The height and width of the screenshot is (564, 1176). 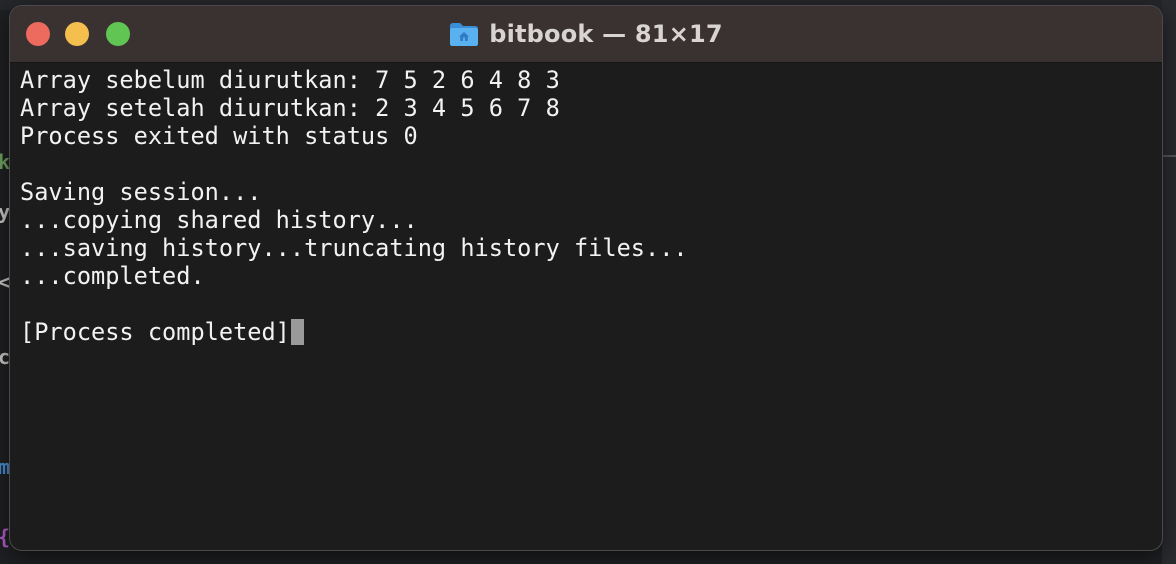 What do you see at coordinates (219, 136) in the screenshot?
I see `terminal-line: Process exited with status 0` at bounding box center [219, 136].